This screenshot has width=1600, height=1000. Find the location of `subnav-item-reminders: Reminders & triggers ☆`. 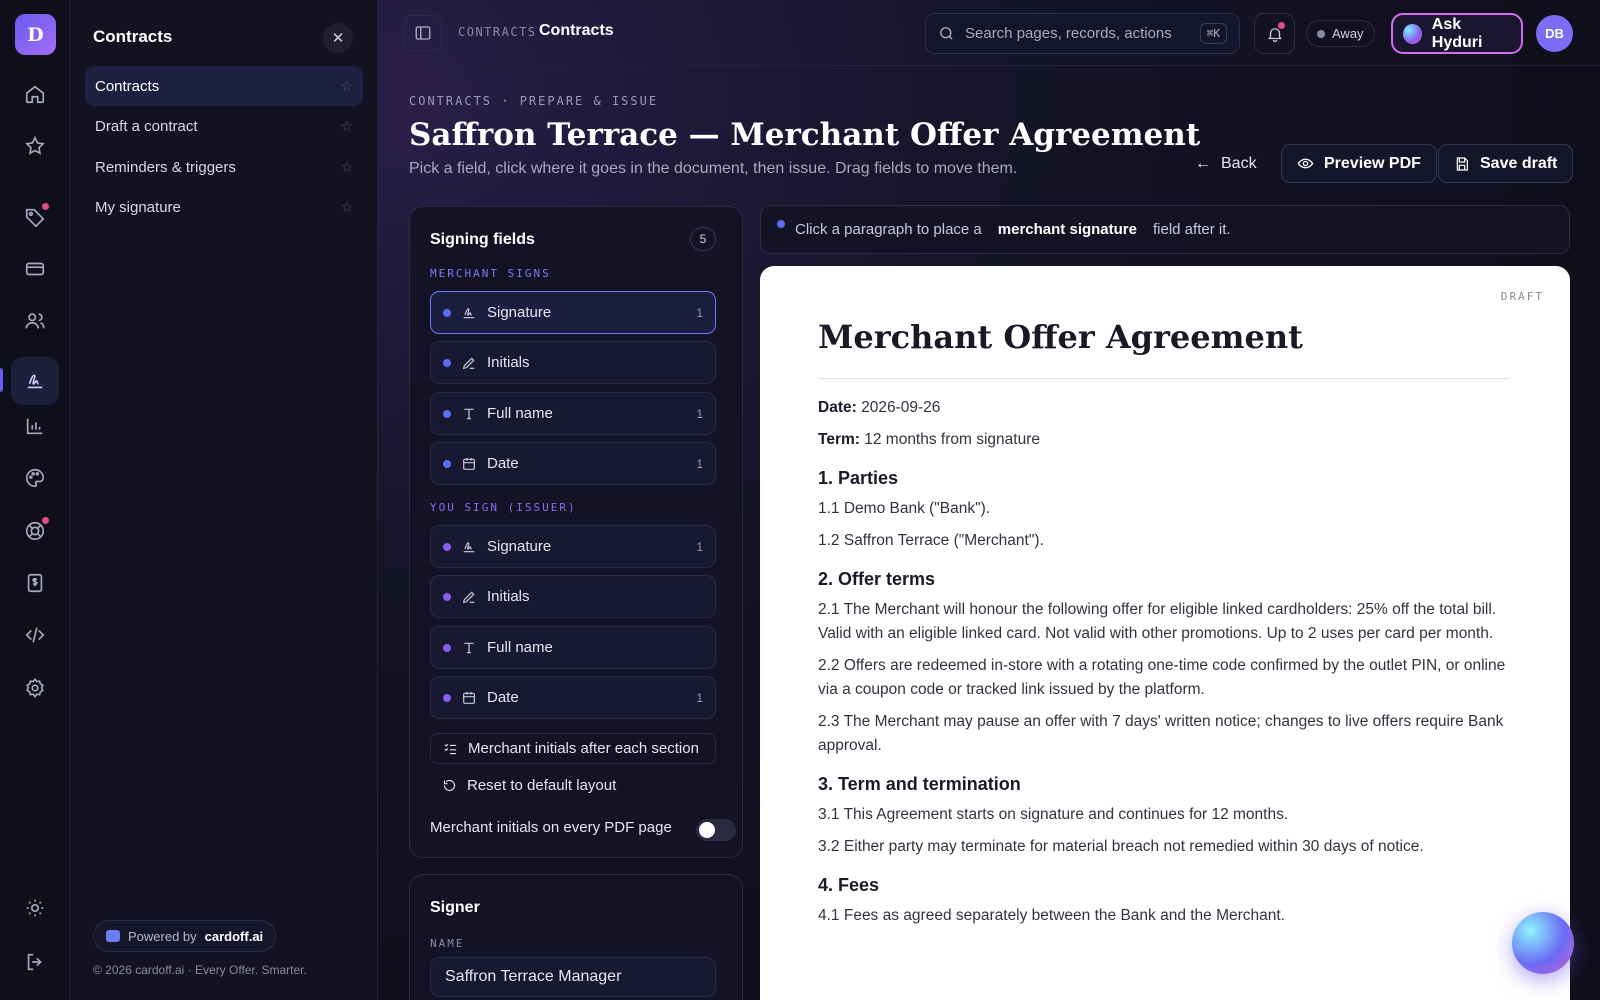

subnav-item-reminders: Reminders & triggers ☆ is located at coordinates (224, 167).